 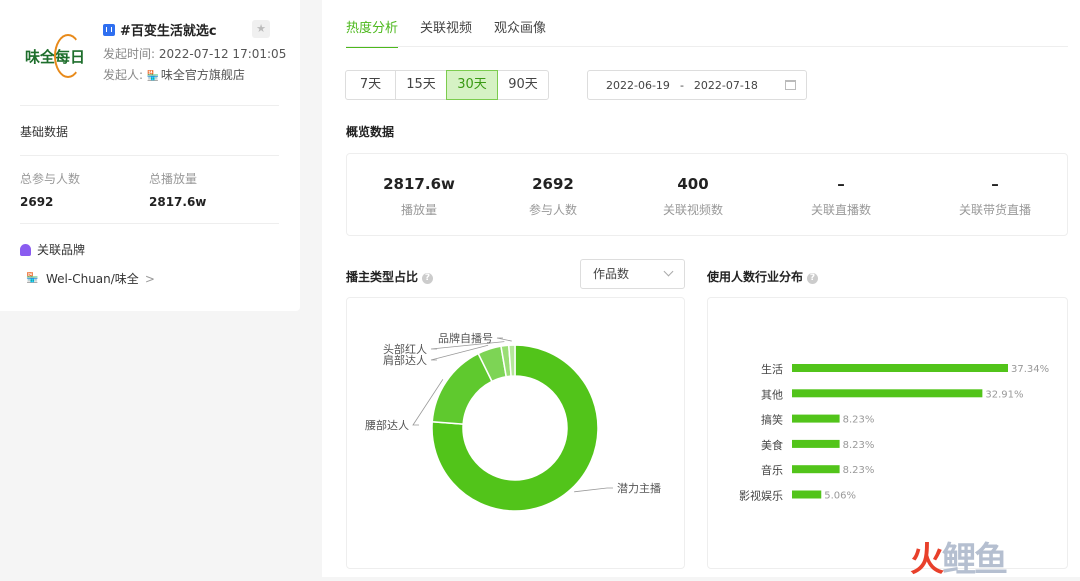 What do you see at coordinates (772, 369) in the screenshot?
I see `bar-category-label: 生活` at bounding box center [772, 369].